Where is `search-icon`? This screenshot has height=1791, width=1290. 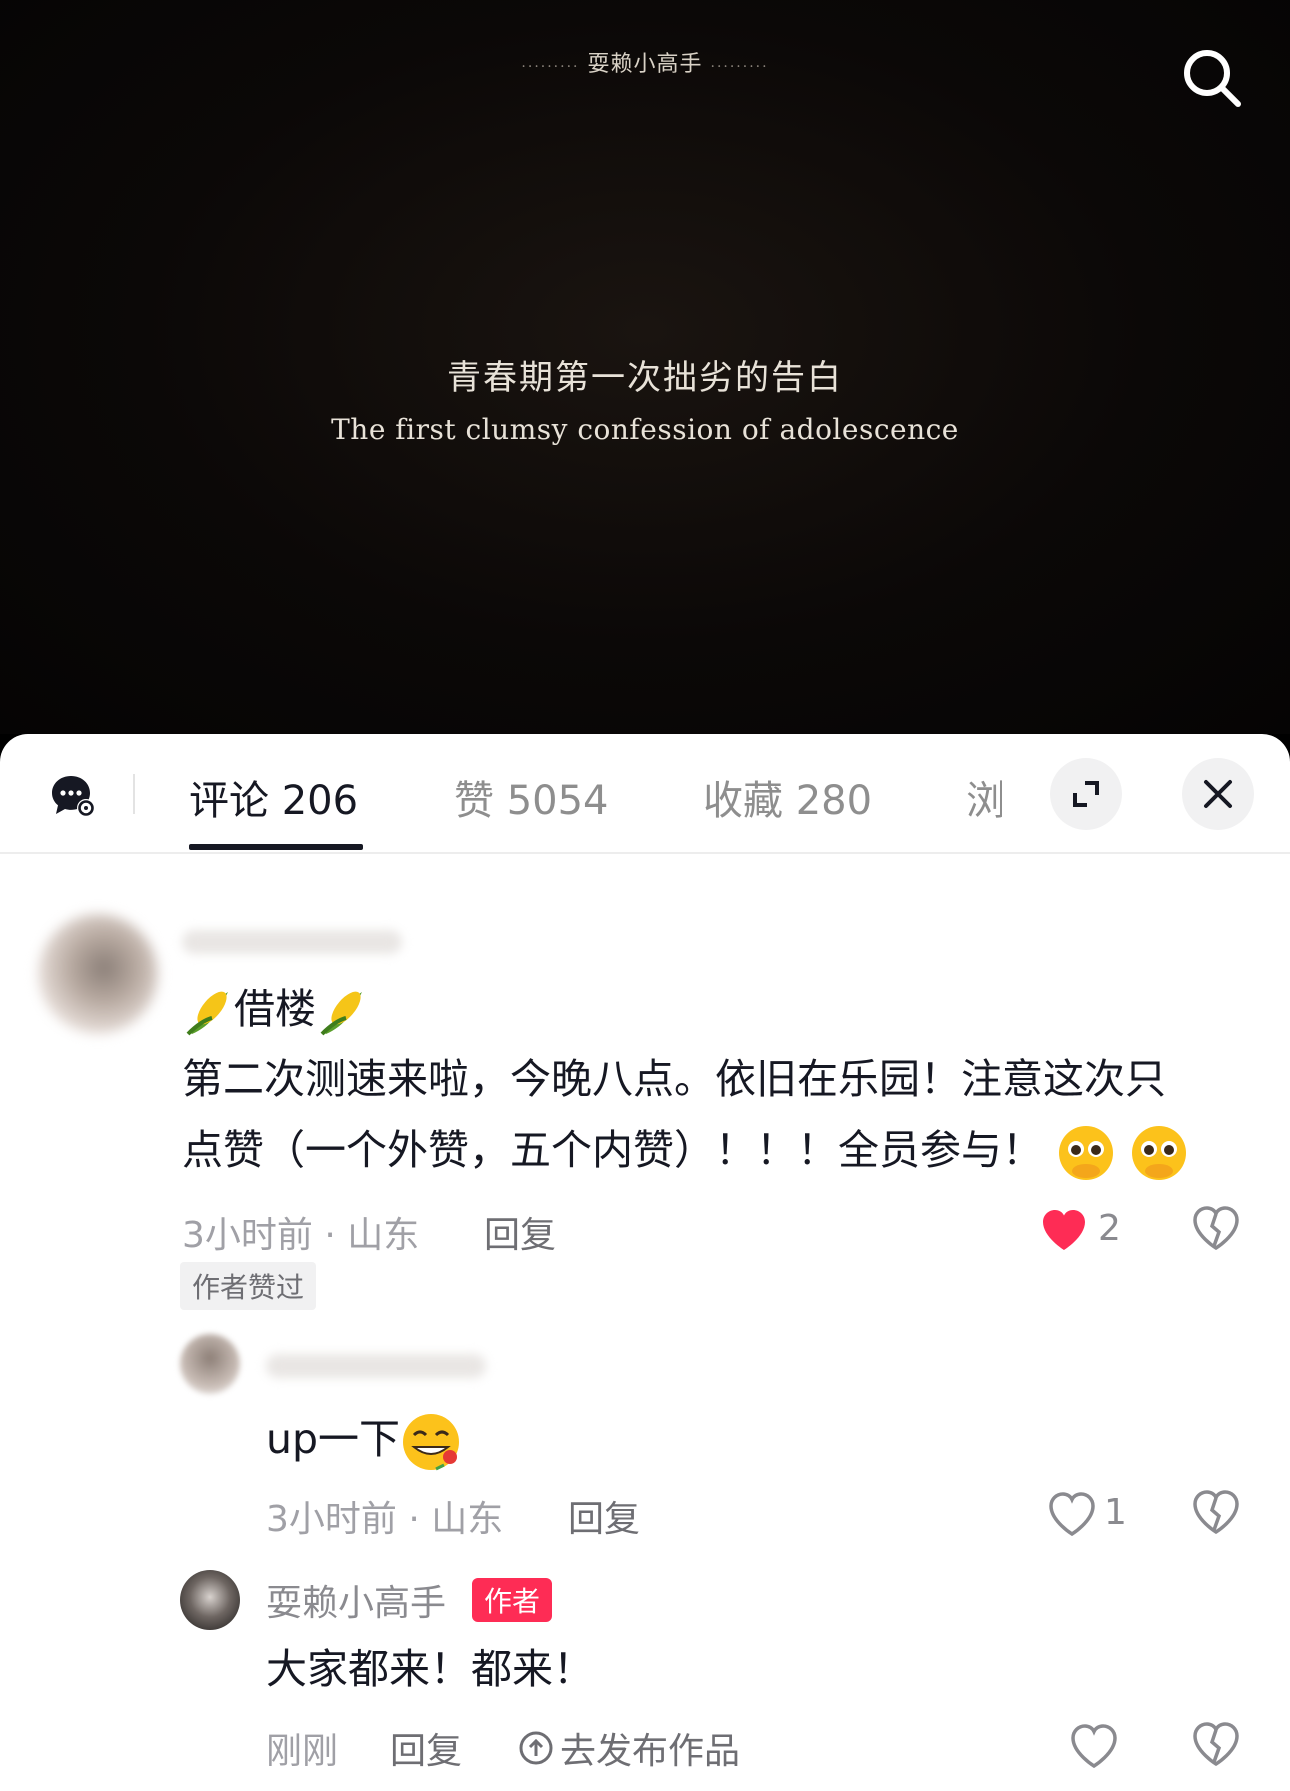
search-icon is located at coordinates (1212, 78).